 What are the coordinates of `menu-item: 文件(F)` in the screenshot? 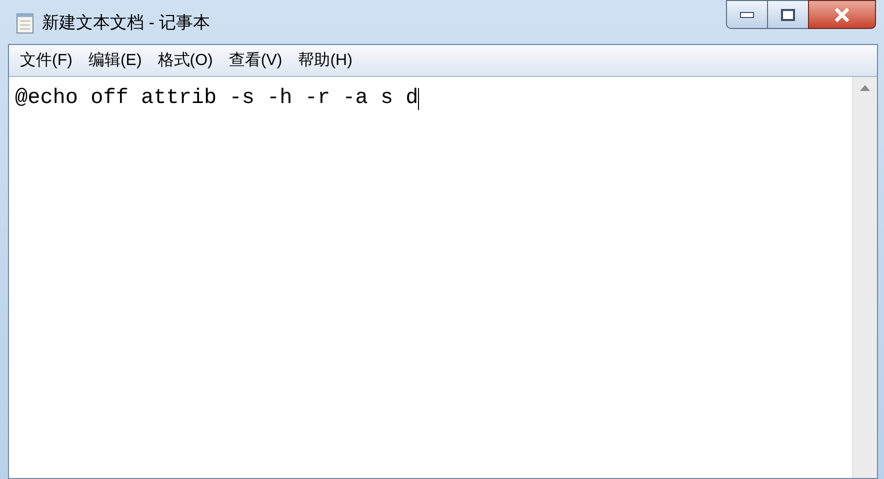 It's located at (46, 60).